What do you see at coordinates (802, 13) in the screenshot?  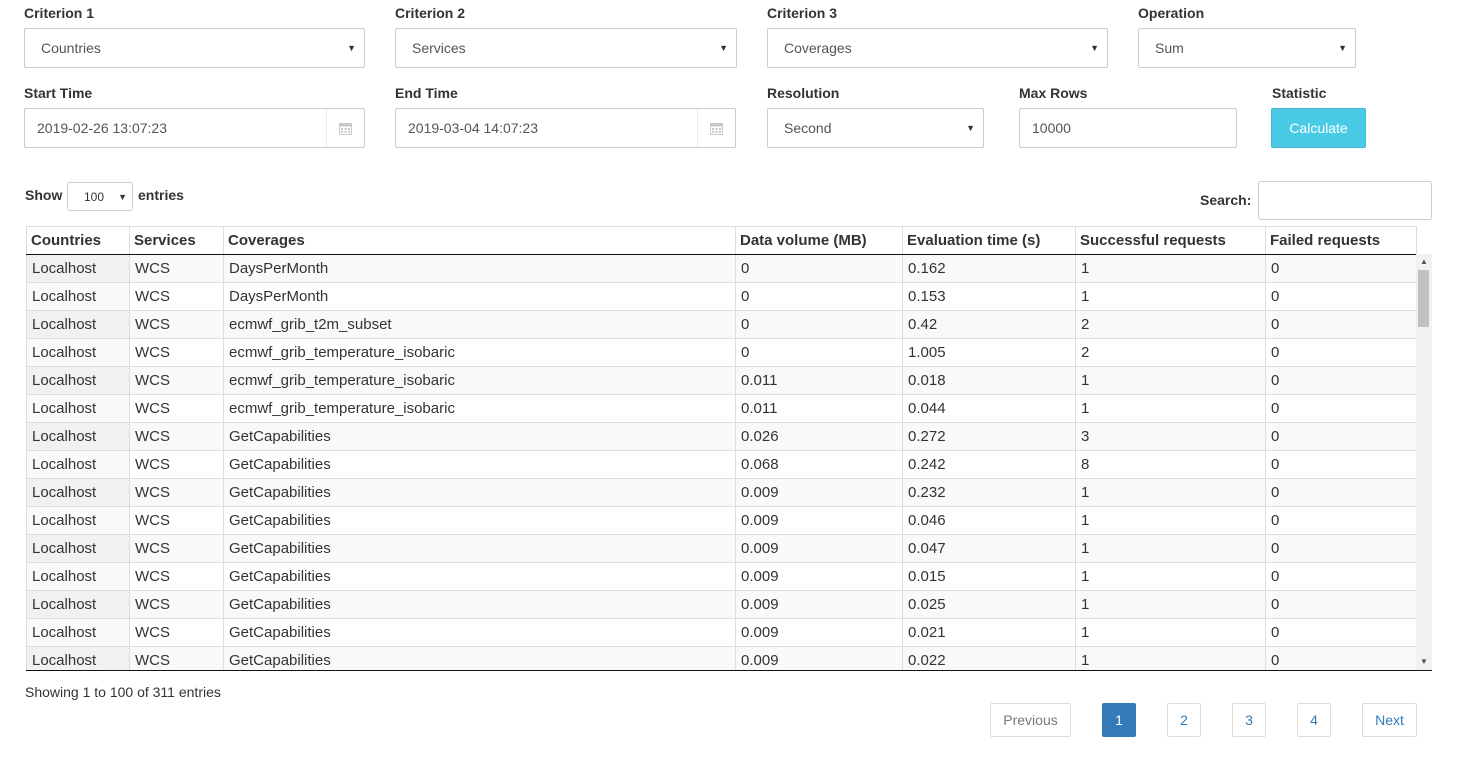 I see `criterion3-label: Criterion 3` at bounding box center [802, 13].